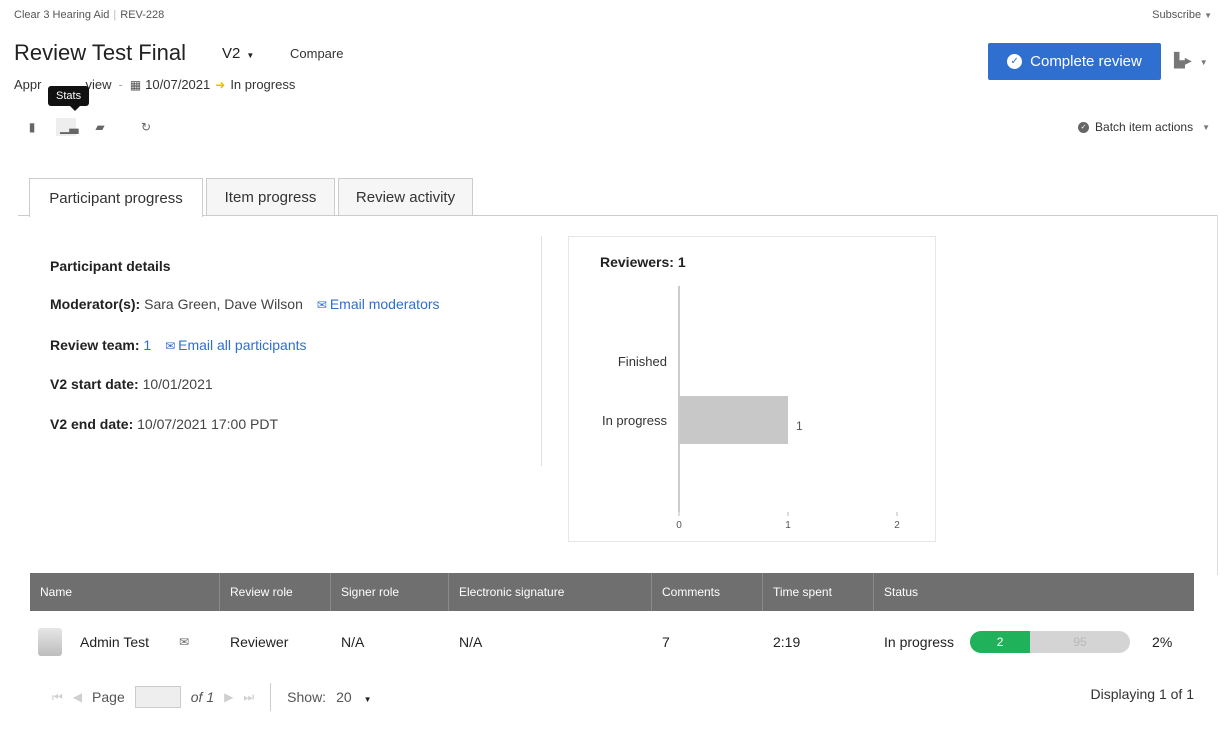  What do you see at coordinates (142, 15) in the screenshot?
I see `breadcrumb-id: REV-228` at bounding box center [142, 15].